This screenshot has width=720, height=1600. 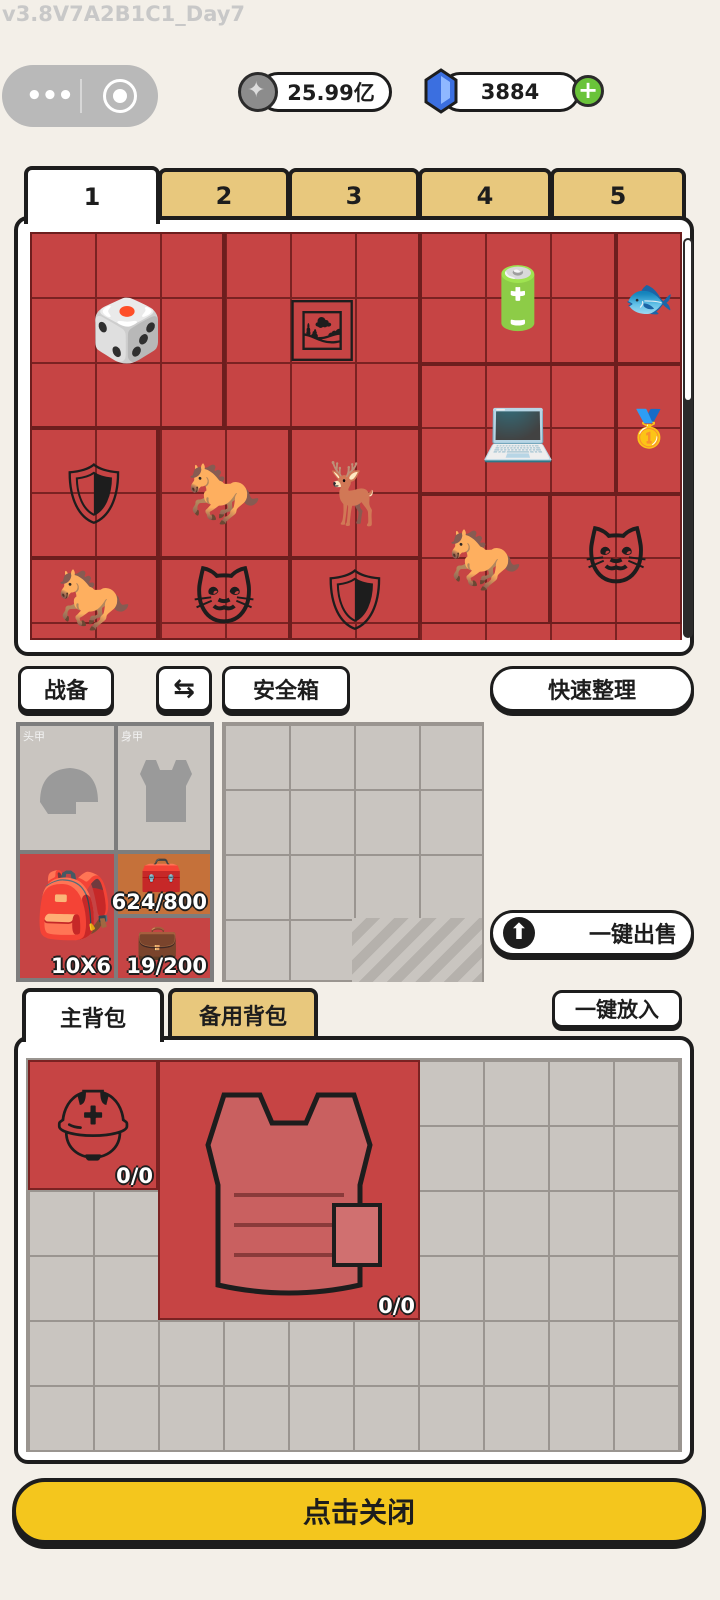 I want to click on chest-rig-slot: 🧰 624/800, so click(x=162, y=884).